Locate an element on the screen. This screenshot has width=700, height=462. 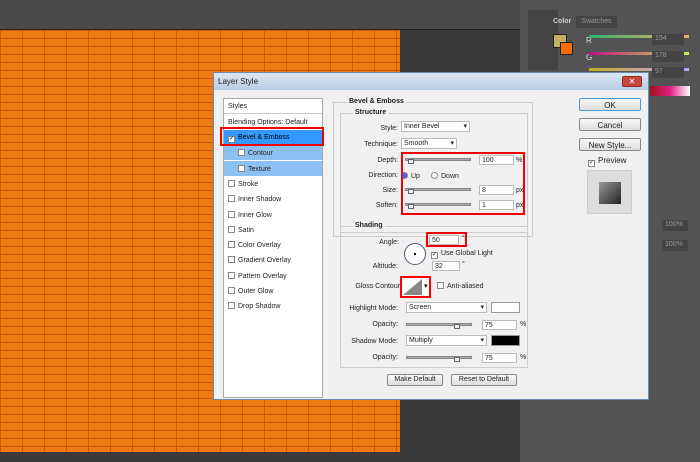
global-light-checkbox: ✓ Use Global Light is located at coordinates (462, 254).